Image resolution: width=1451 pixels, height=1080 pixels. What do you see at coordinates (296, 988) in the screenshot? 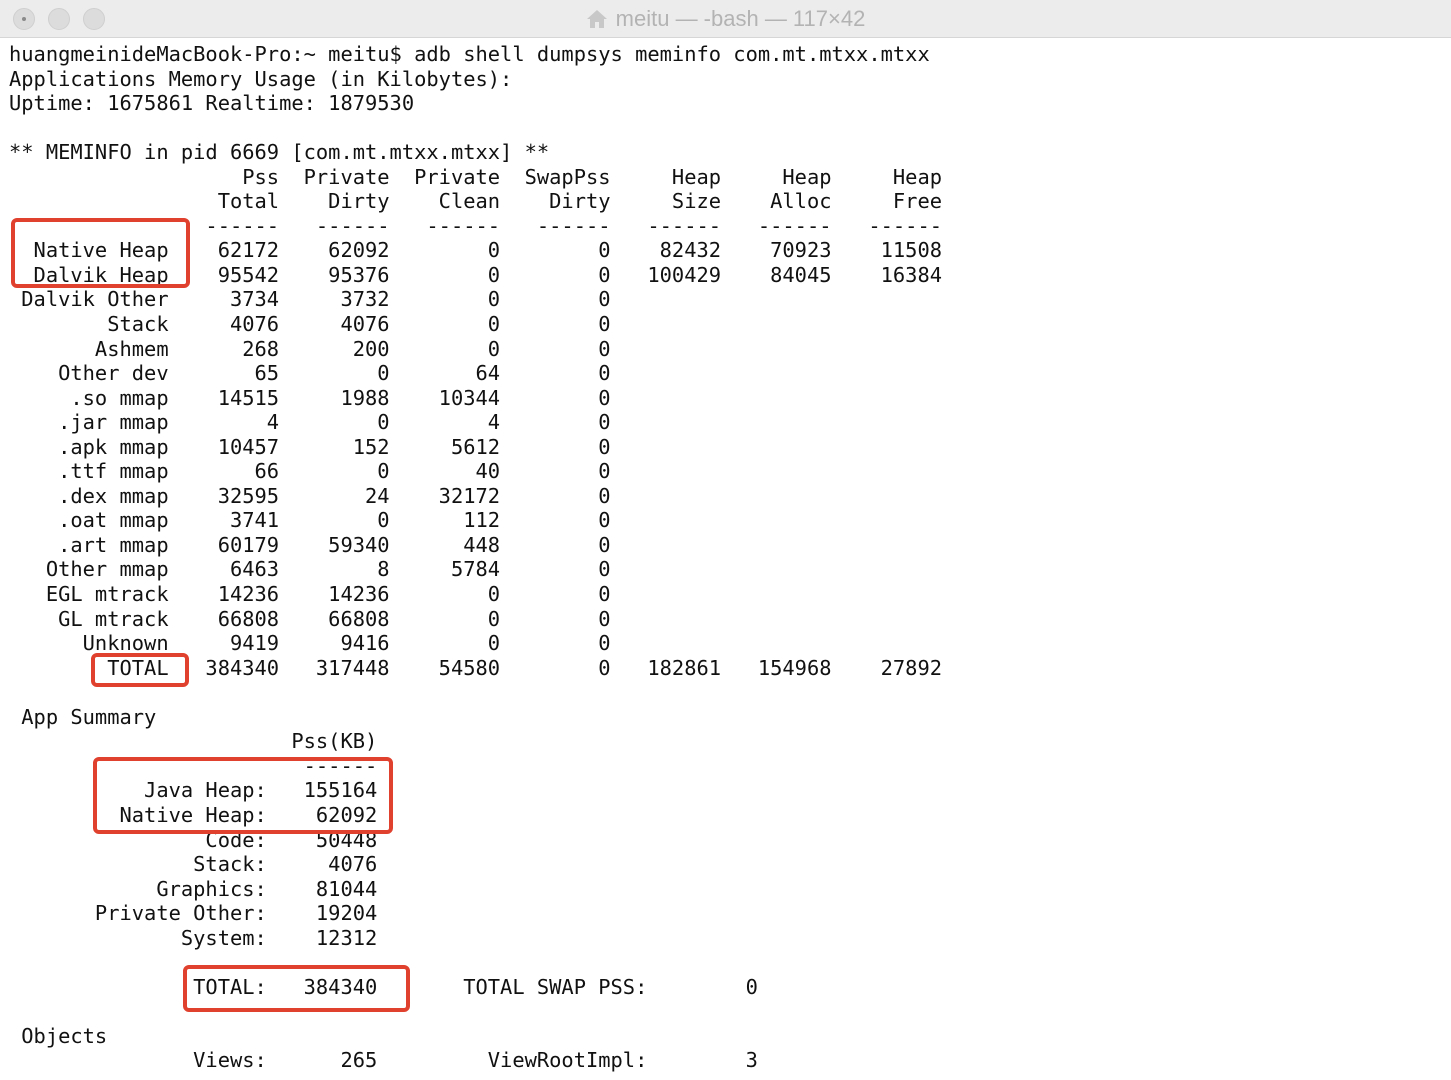
I see `highlight-summary-total` at bounding box center [296, 988].